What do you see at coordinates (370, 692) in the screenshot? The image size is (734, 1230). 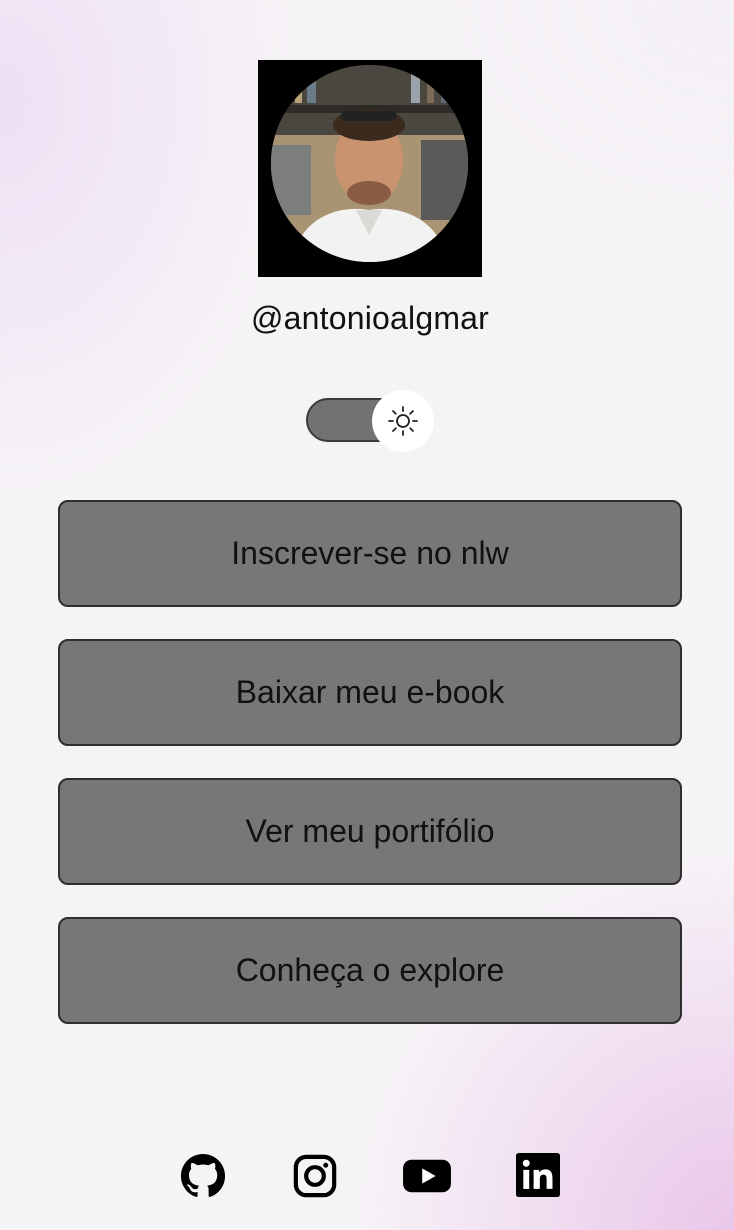 I see `link-button-ebook: Baixar meu e-book` at bounding box center [370, 692].